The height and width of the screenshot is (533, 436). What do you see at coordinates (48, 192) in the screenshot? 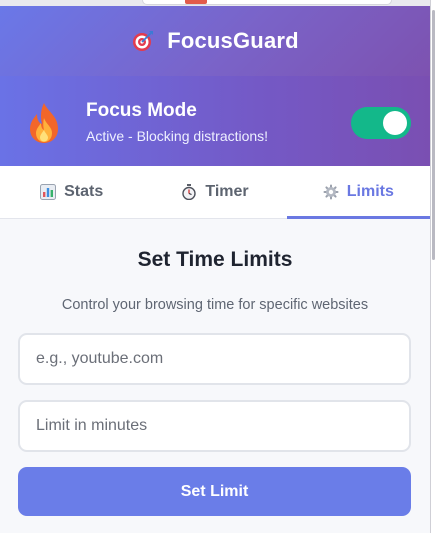
I see `bar-chart-icon` at bounding box center [48, 192].